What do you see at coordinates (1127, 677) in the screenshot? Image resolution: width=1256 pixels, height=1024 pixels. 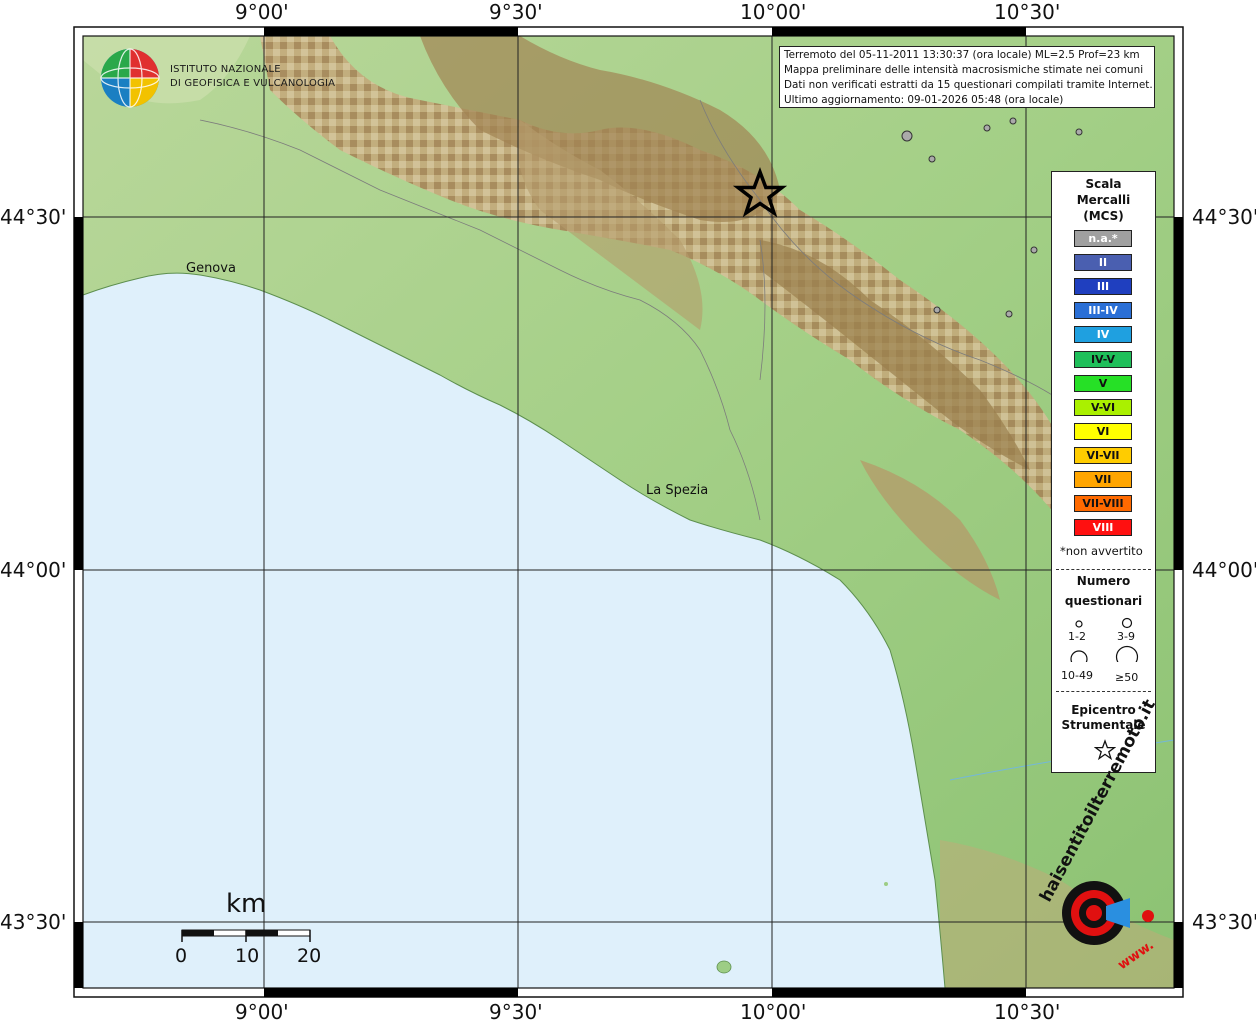 I see `count-label: ≥50` at bounding box center [1127, 677].